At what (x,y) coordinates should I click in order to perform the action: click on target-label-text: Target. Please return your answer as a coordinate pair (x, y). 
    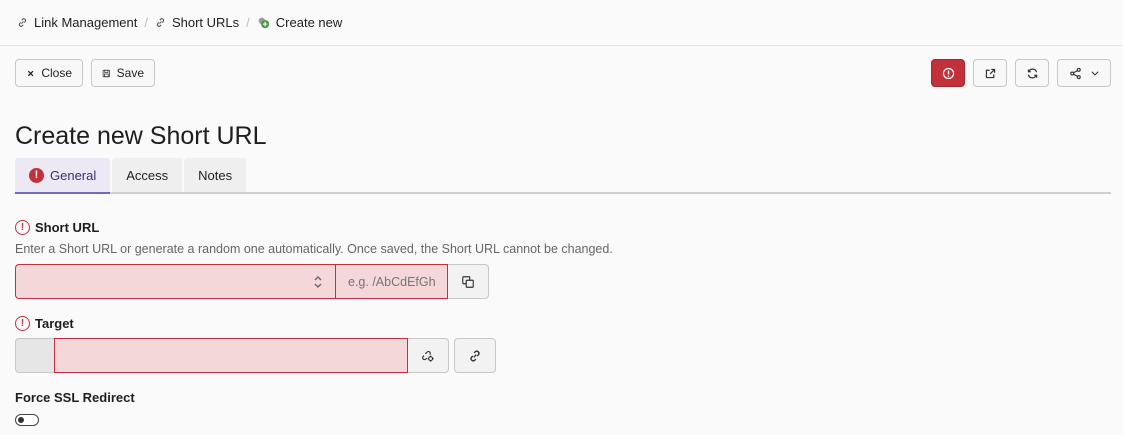
    Looking at the image, I should click on (54, 323).